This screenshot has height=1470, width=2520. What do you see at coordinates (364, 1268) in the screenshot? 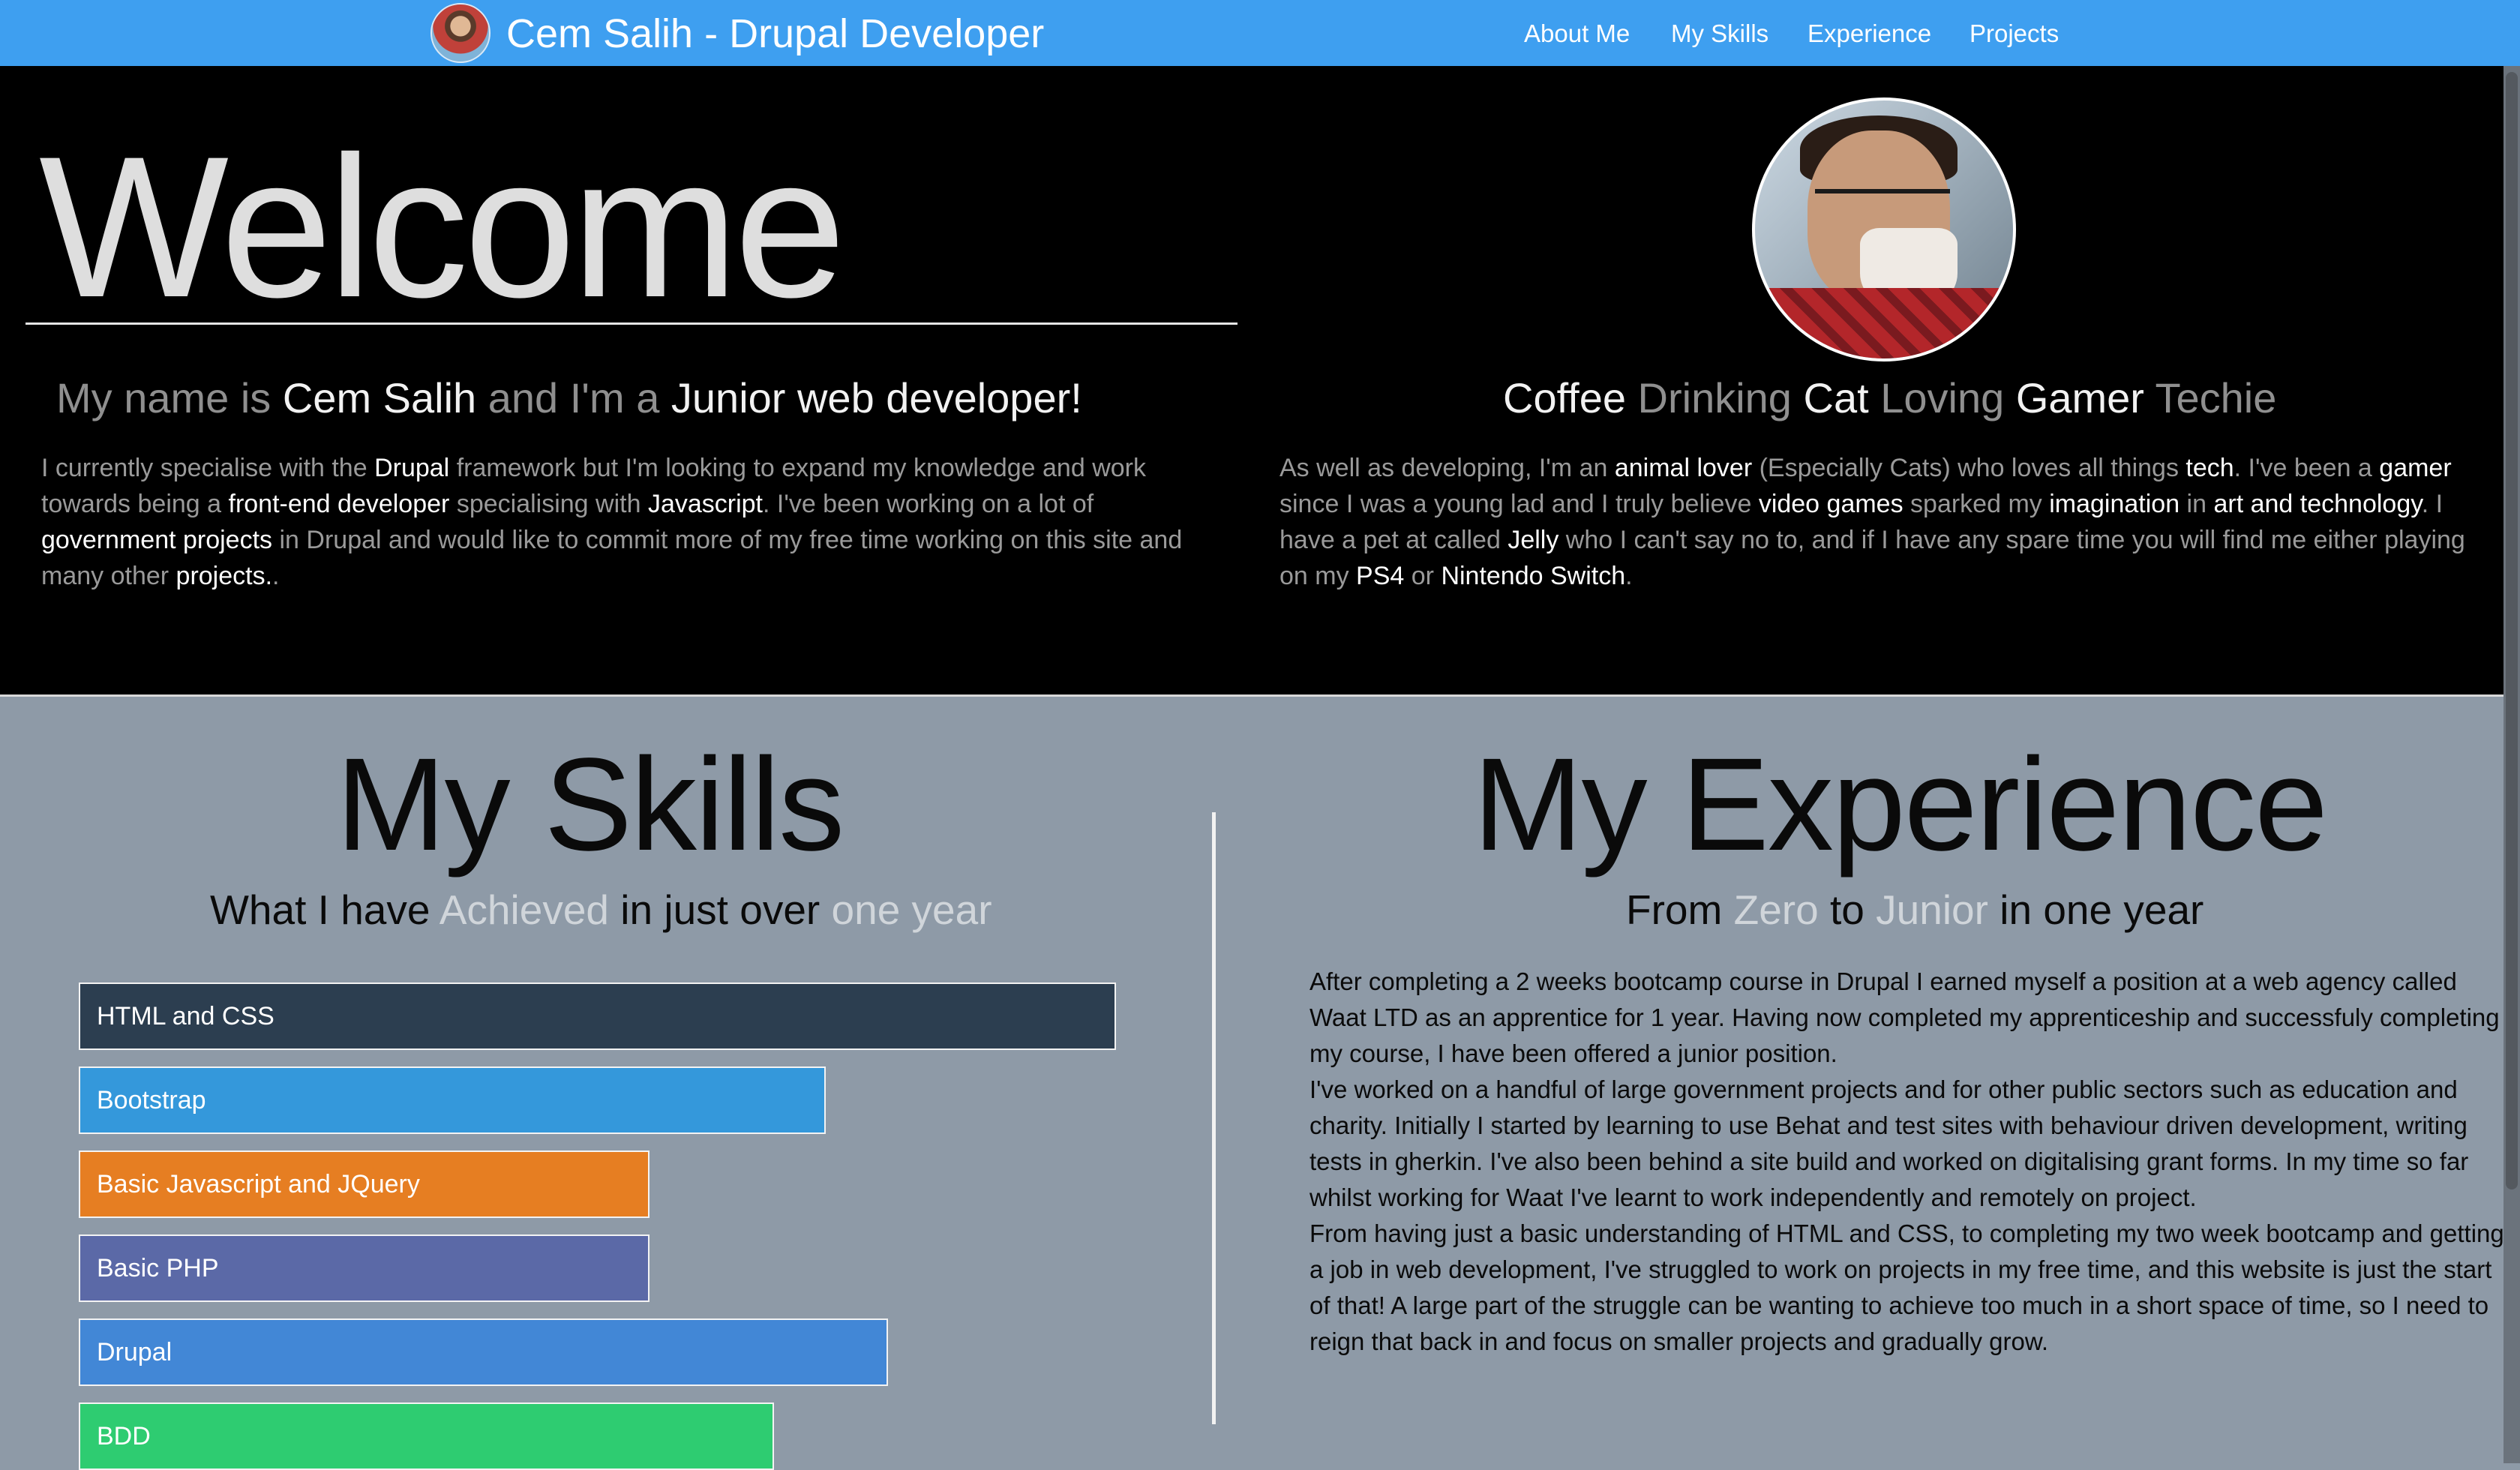
I see `skill-bar: Basic PHP` at bounding box center [364, 1268].